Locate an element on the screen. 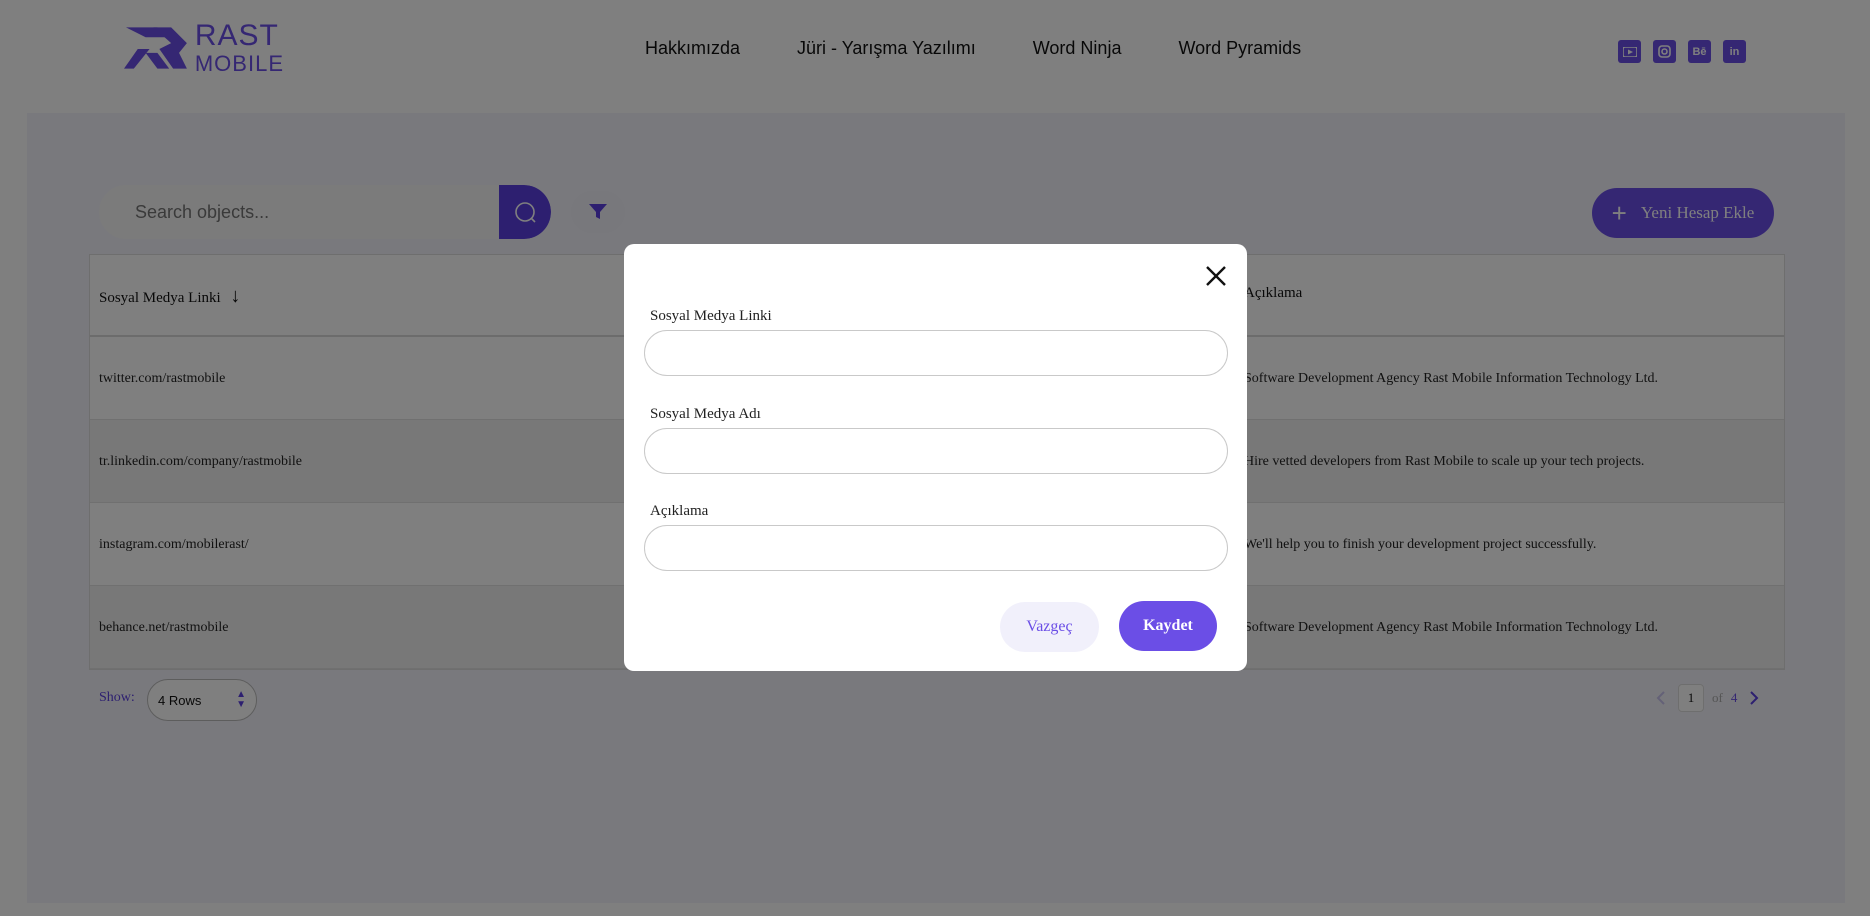  cancel-button: Vazgeç is located at coordinates (1049, 627).